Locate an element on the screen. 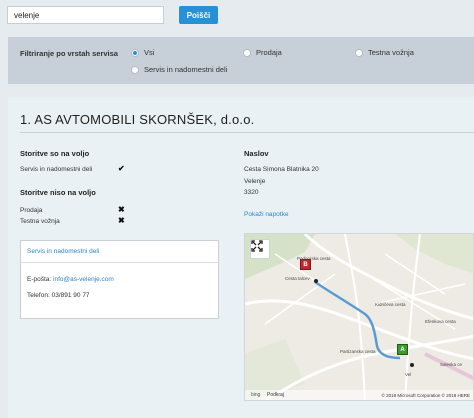 The width and height of the screenshot is (474, 418). filter-option-sales: Prodaja is located at coordinates (262, 52).